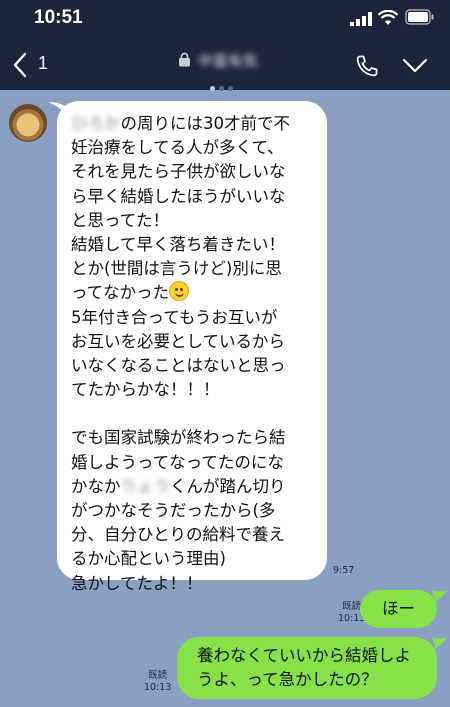 This screenshot has width=450, height=707. I want to click on message-text: くんが踏ん切り, so click(228, 486).